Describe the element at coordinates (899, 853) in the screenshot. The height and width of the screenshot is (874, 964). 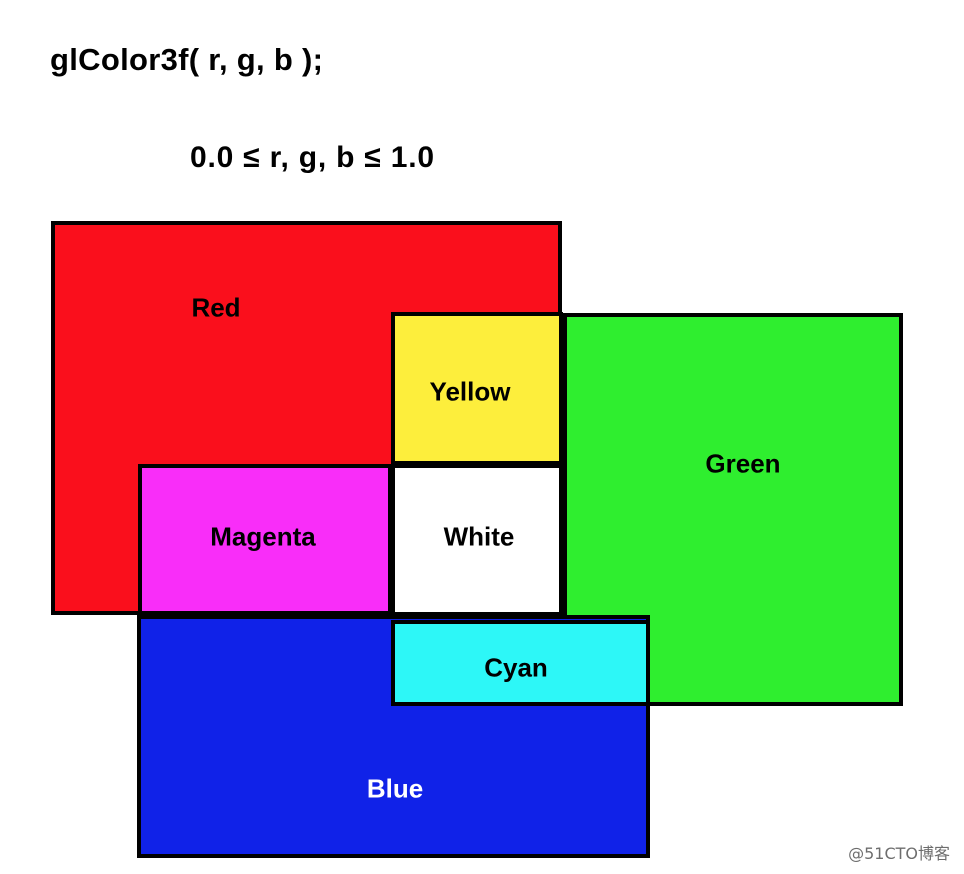
I see `watermark-label: @51CTO博客` at that location.